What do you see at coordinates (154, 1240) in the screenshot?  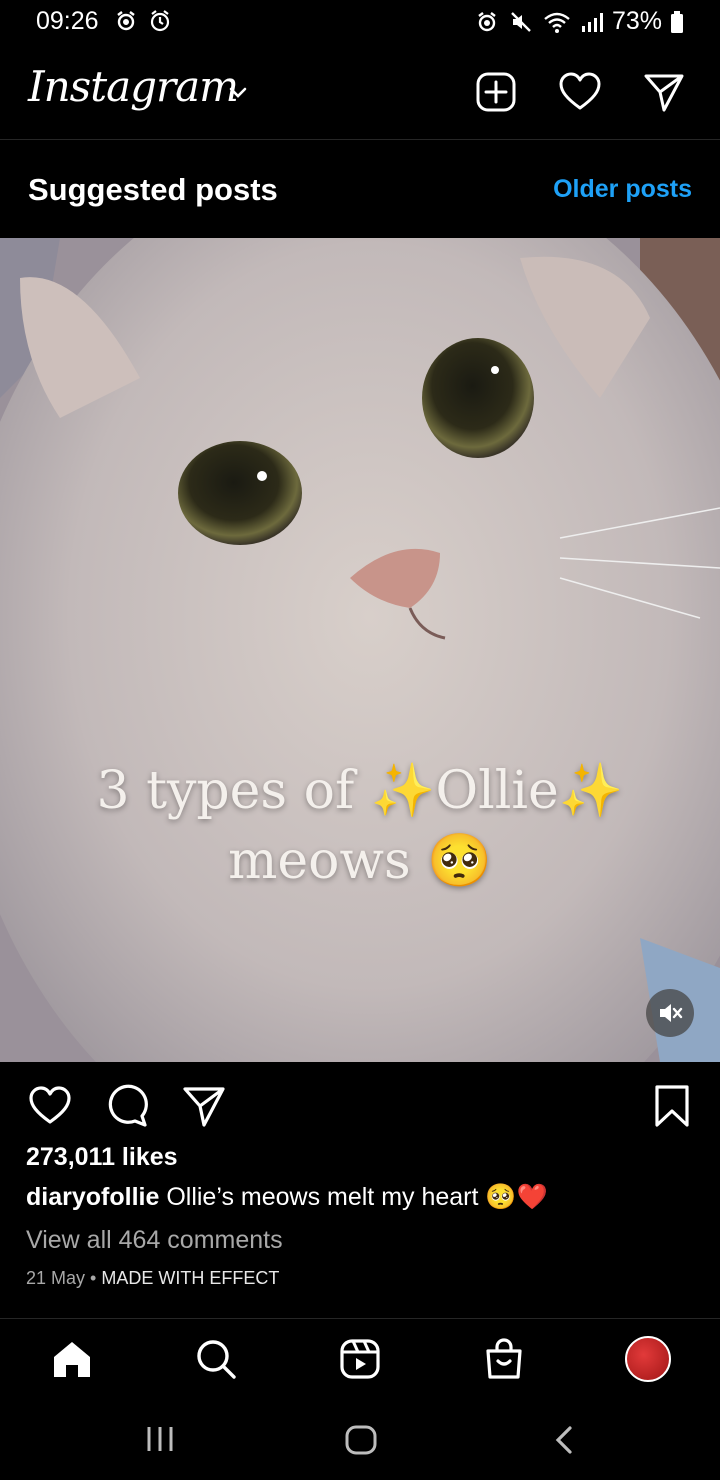 I see `view-comments-link: View all 464 comments` at bounding box center [154, 1240].